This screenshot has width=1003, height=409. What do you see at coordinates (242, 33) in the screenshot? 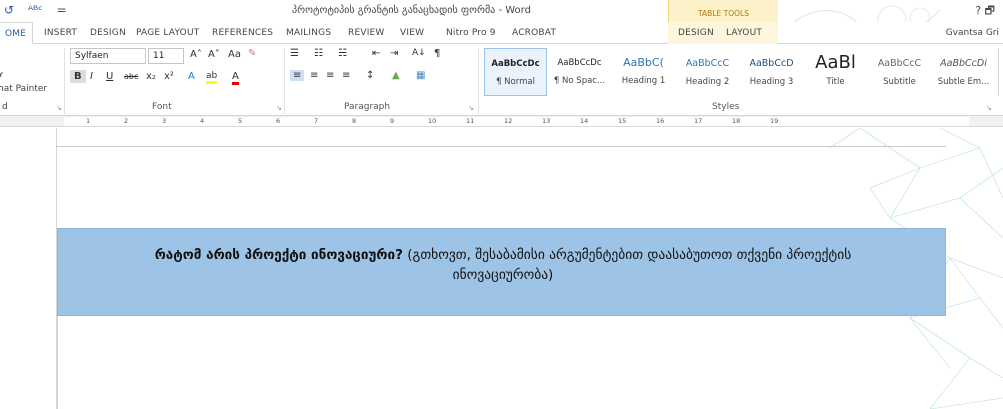
I see `tab-references: REFERENCES` at bounding box center [242, 33].